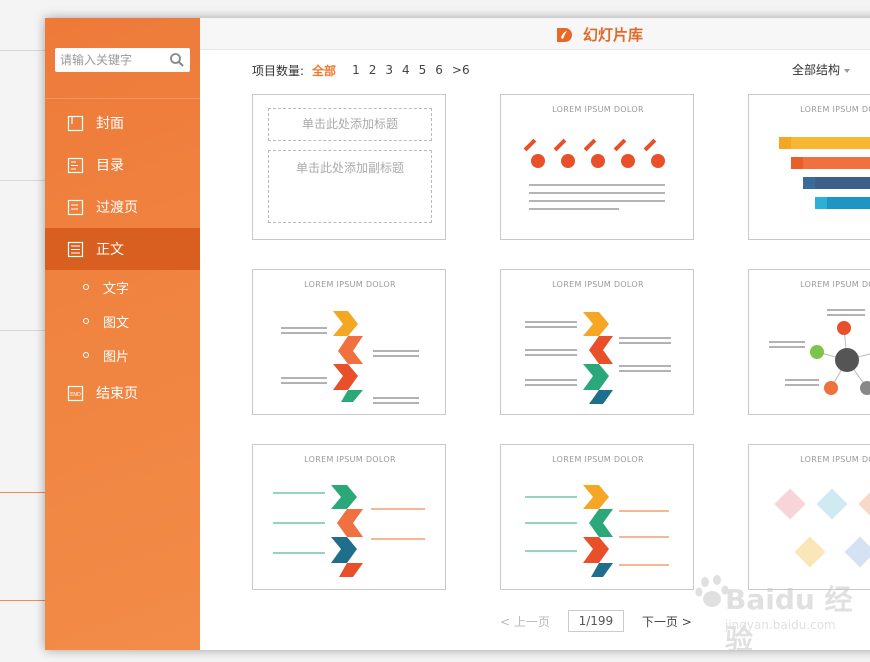  I want to click on body-icon, so click(75, 249).